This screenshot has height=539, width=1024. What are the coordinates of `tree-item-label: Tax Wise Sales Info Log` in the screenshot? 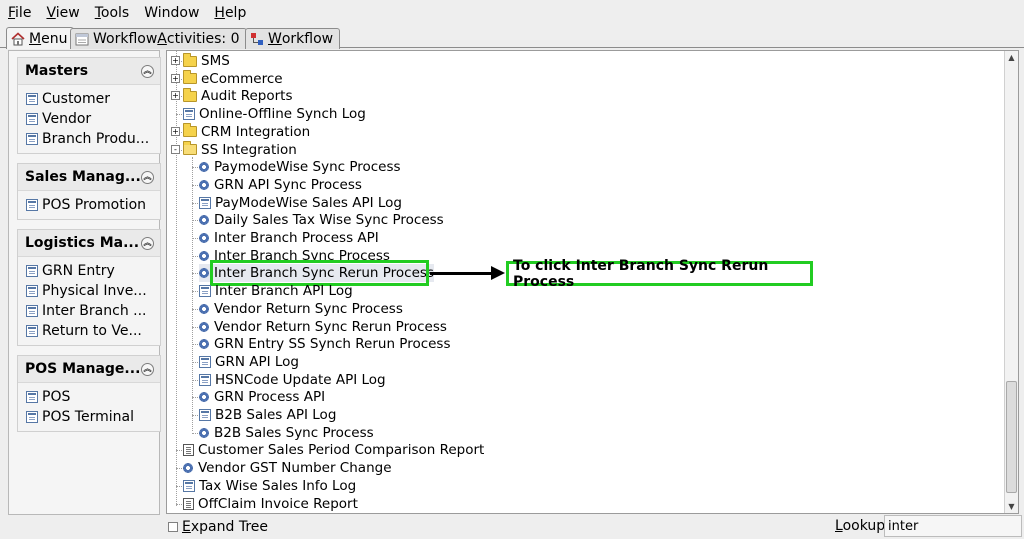 It's located at (278, 485).